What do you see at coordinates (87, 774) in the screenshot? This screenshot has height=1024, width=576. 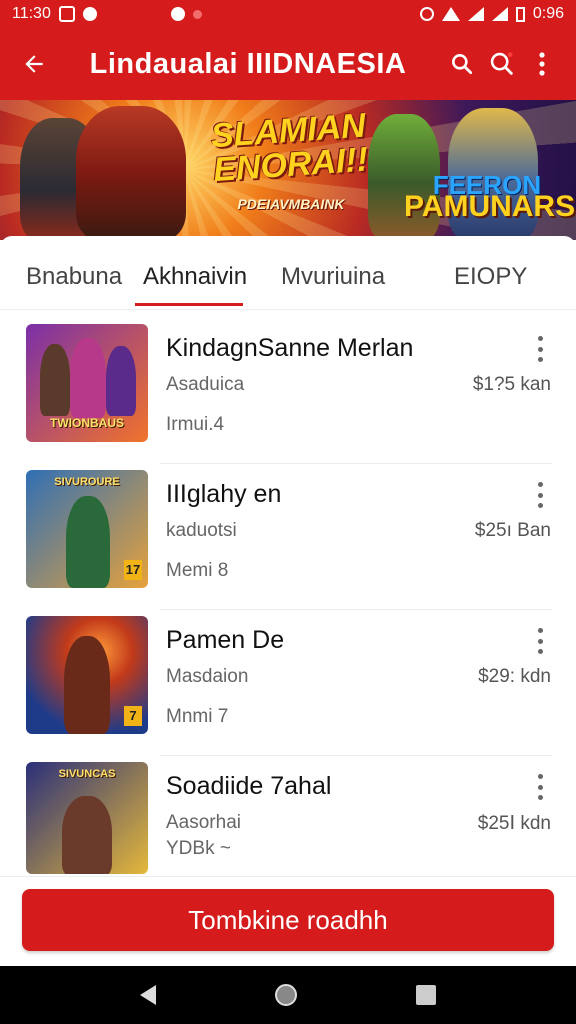 I see `thumbnail-caption: SIVUNCAS` at bounding box center [87, 774].